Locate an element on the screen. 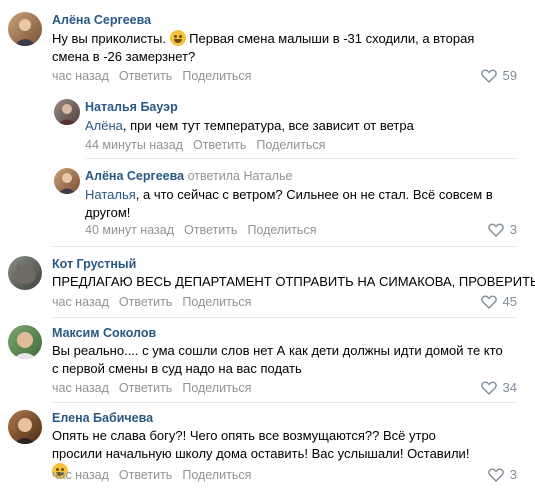  replied-to: ответила Наталье is located at coordinates (240, 176).